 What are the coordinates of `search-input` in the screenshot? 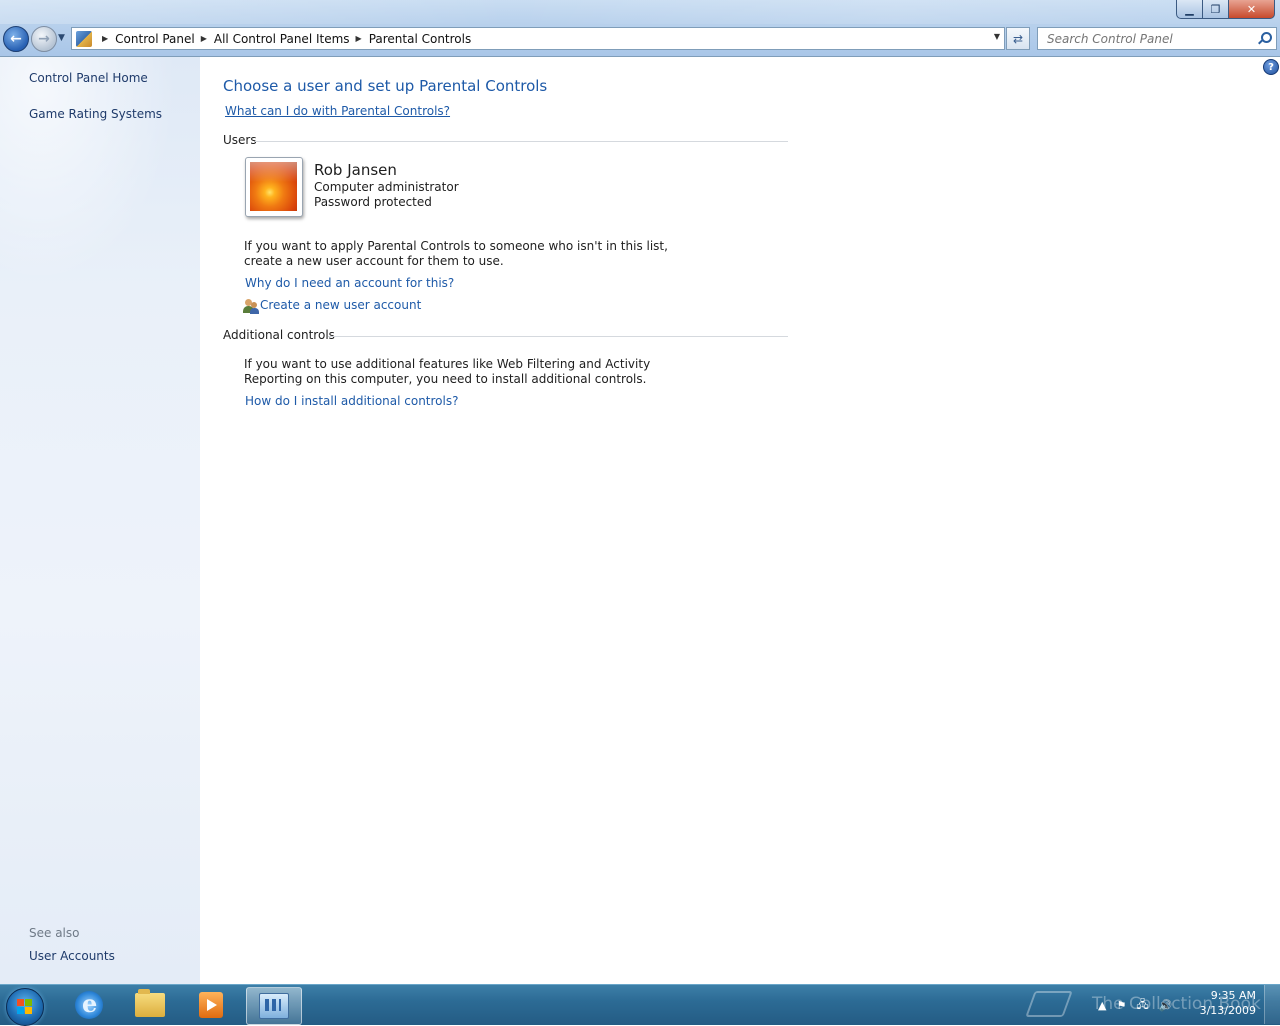 It's located at (1151, 38).